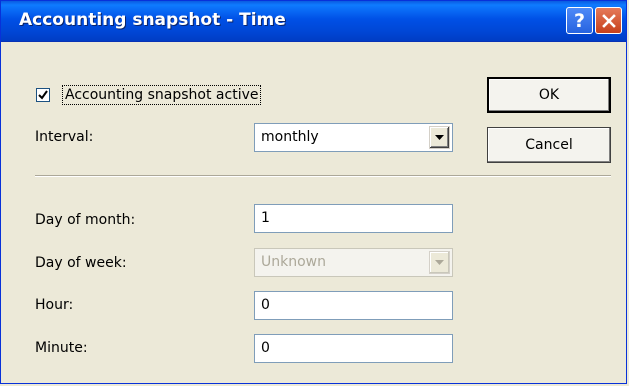 Image resolution: width=629 pixels, height=386 pixels. What do you see at coordinates (290, 137) in the screenshot?
I see `interval-value: monthly` at bounding box center [290, 137].